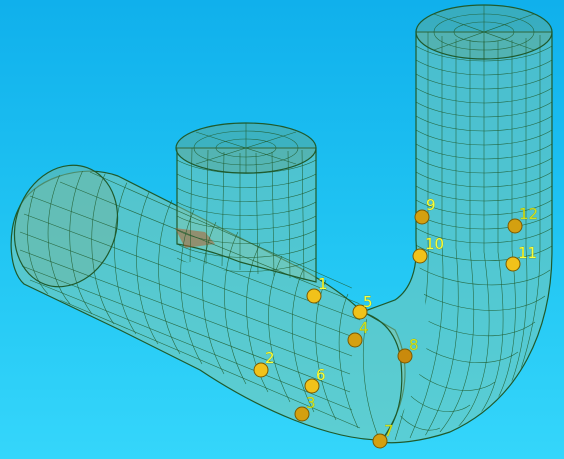 Image resolution: width=564 pixels, height=459 pixels. Describe the element at coordinates (270, 358) in the screenshot. I see `probe-label-2: 2` at that location.